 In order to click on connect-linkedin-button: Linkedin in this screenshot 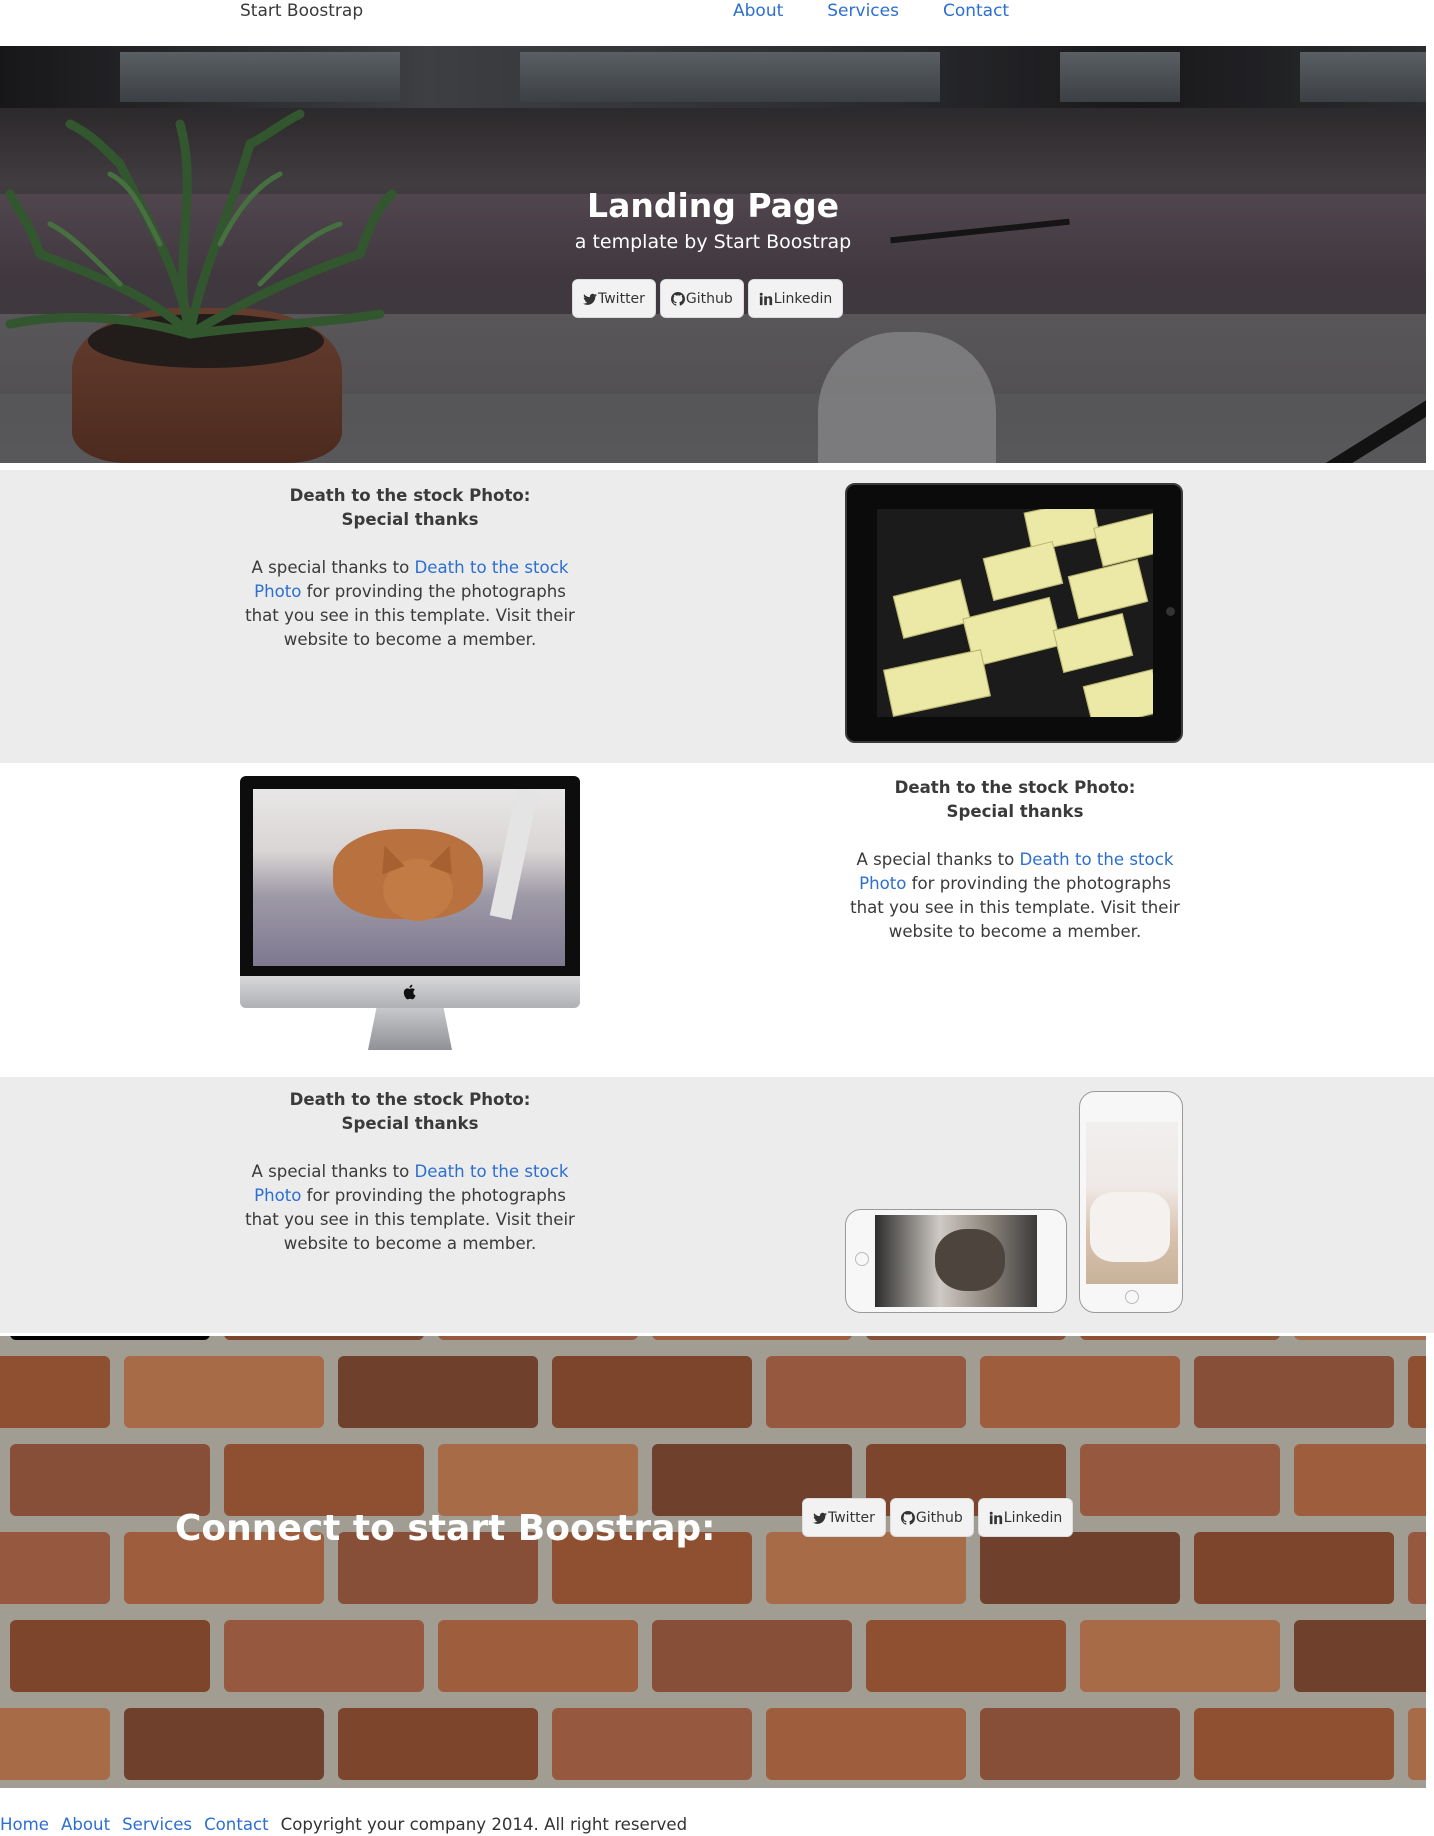, I will do `click(1025, 1517)`.